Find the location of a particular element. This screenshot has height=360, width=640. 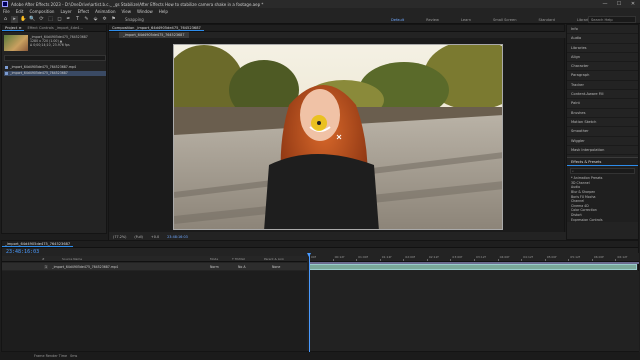

composition-label: _import_64d4905de475_764523687 is located at coordinates (154, 35).